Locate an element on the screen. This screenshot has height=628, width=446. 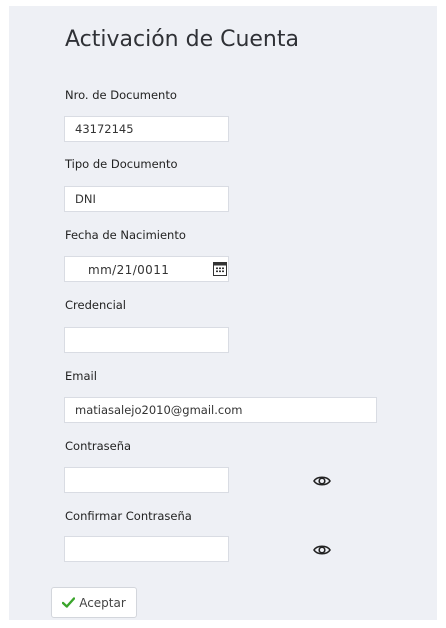
email-input is located at coordinates (220, 410).